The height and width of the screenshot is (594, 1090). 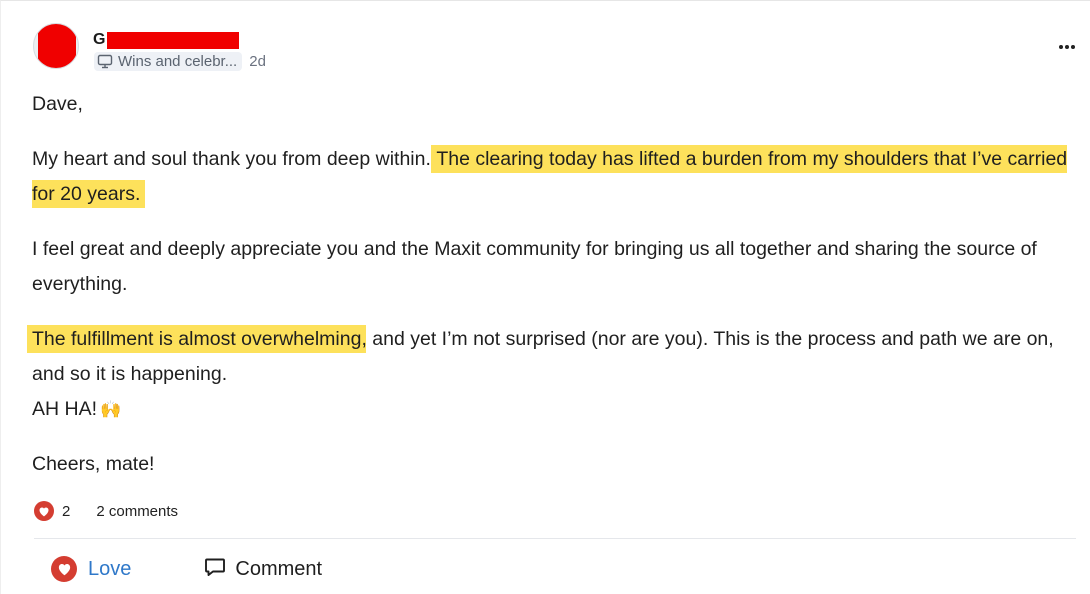 I want to click on paragraph-3-line-2: AH HA!, so click(x=65, y=409).